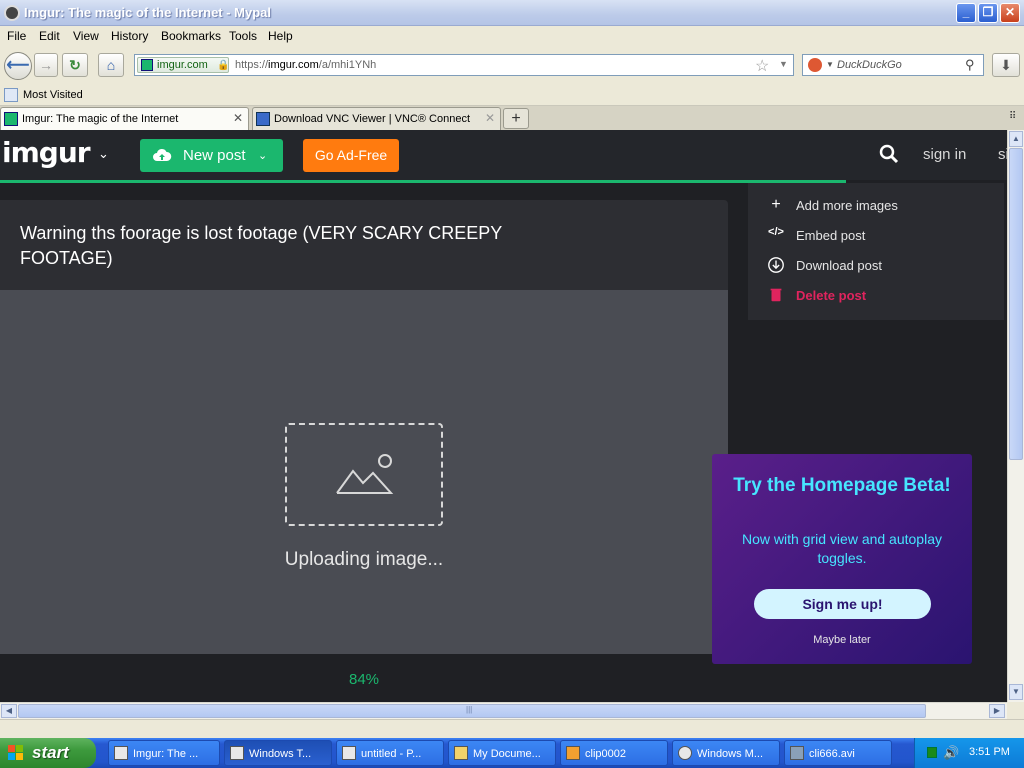  What do you see at coordinates (280, 36) in the screenshot?
I see `menu-help: Help` at bounding box center [280, 36].